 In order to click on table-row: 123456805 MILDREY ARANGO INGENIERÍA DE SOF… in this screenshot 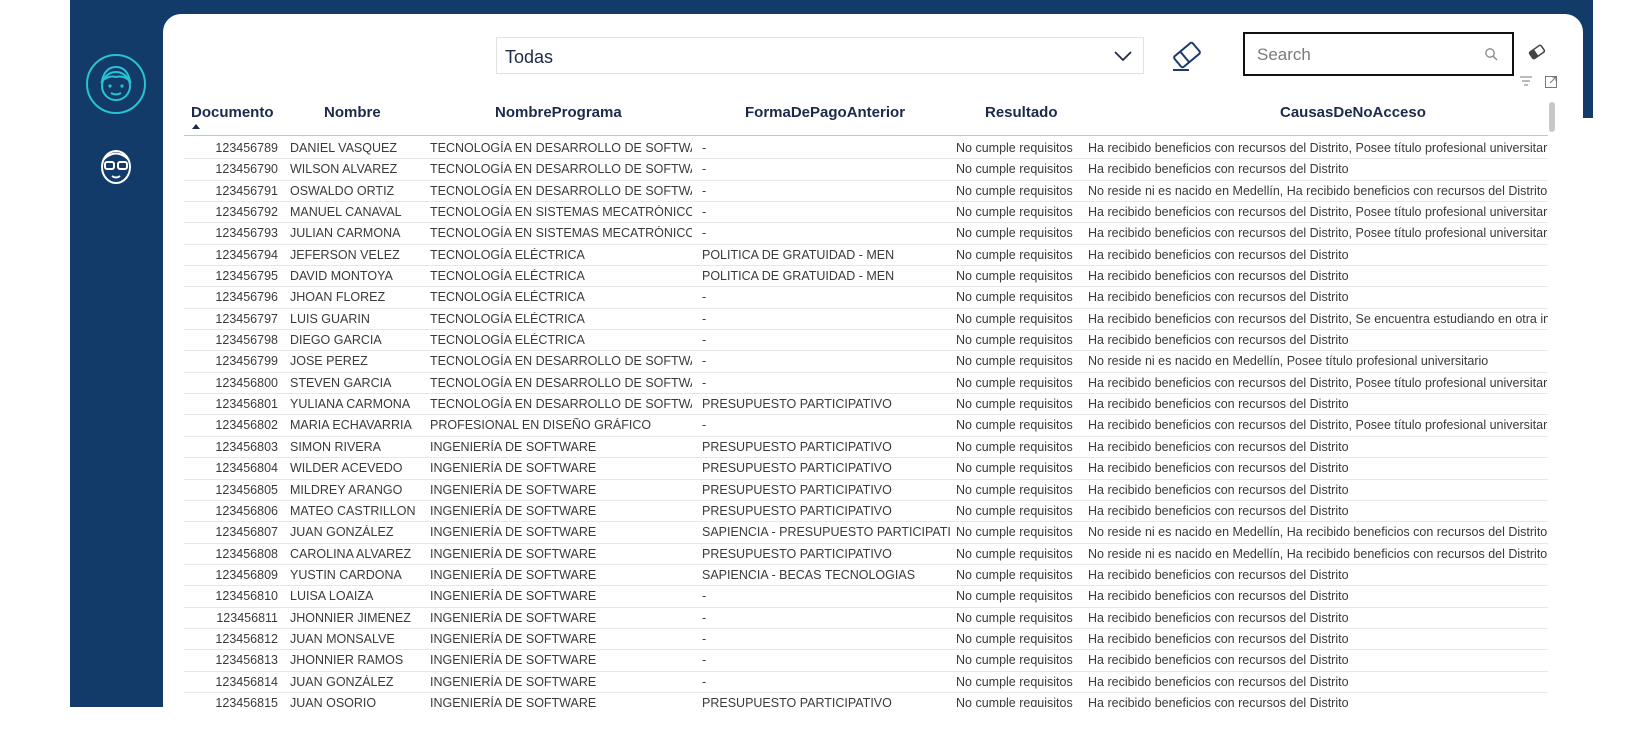, I will do `click(866, 490)`.